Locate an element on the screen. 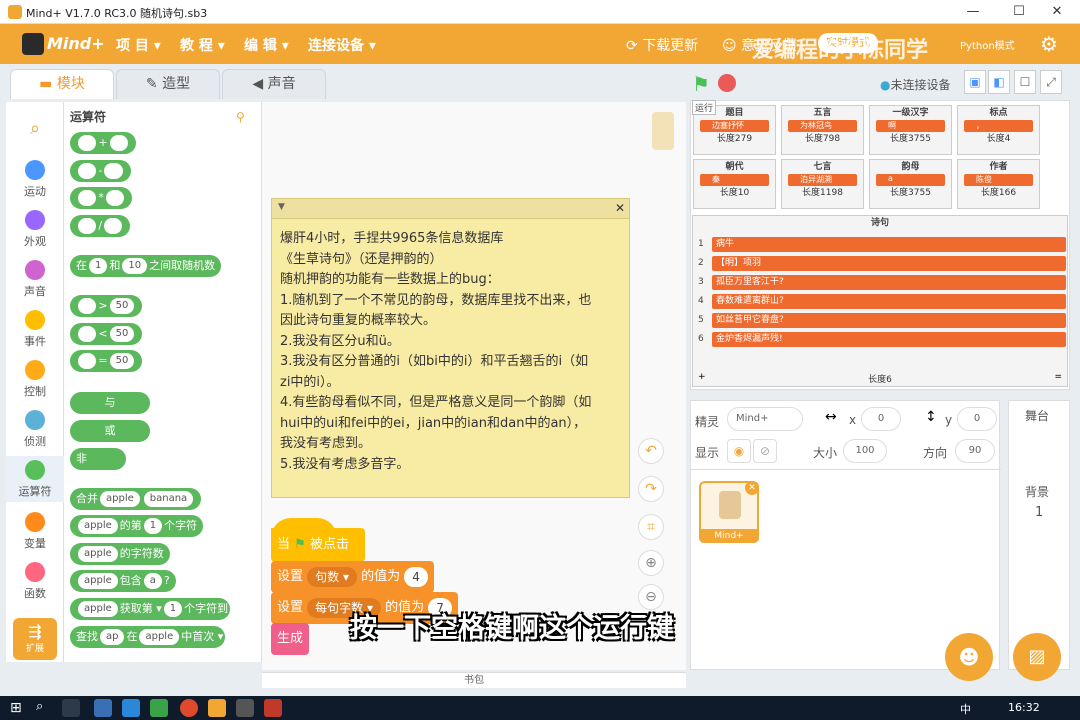  menu-connect-device: 连接设备 ▾ is located at coordinates (342, 45).